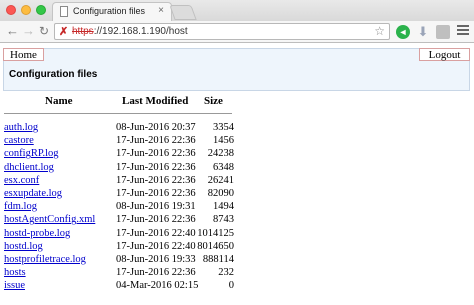  Describe the element at coordinates (223, 207) in the screenshot. I see `file-size: 1494` at that location.